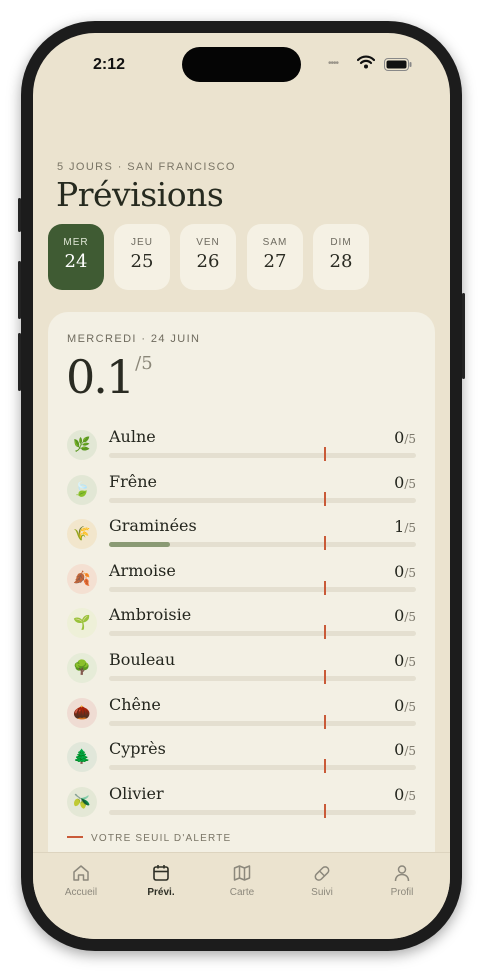 Image resolution: width=483 pixels, height=973 pixels. Describe the element at coordinates (153, 526) in the screenshot. I see `pollen-name: Graminées` at that location.